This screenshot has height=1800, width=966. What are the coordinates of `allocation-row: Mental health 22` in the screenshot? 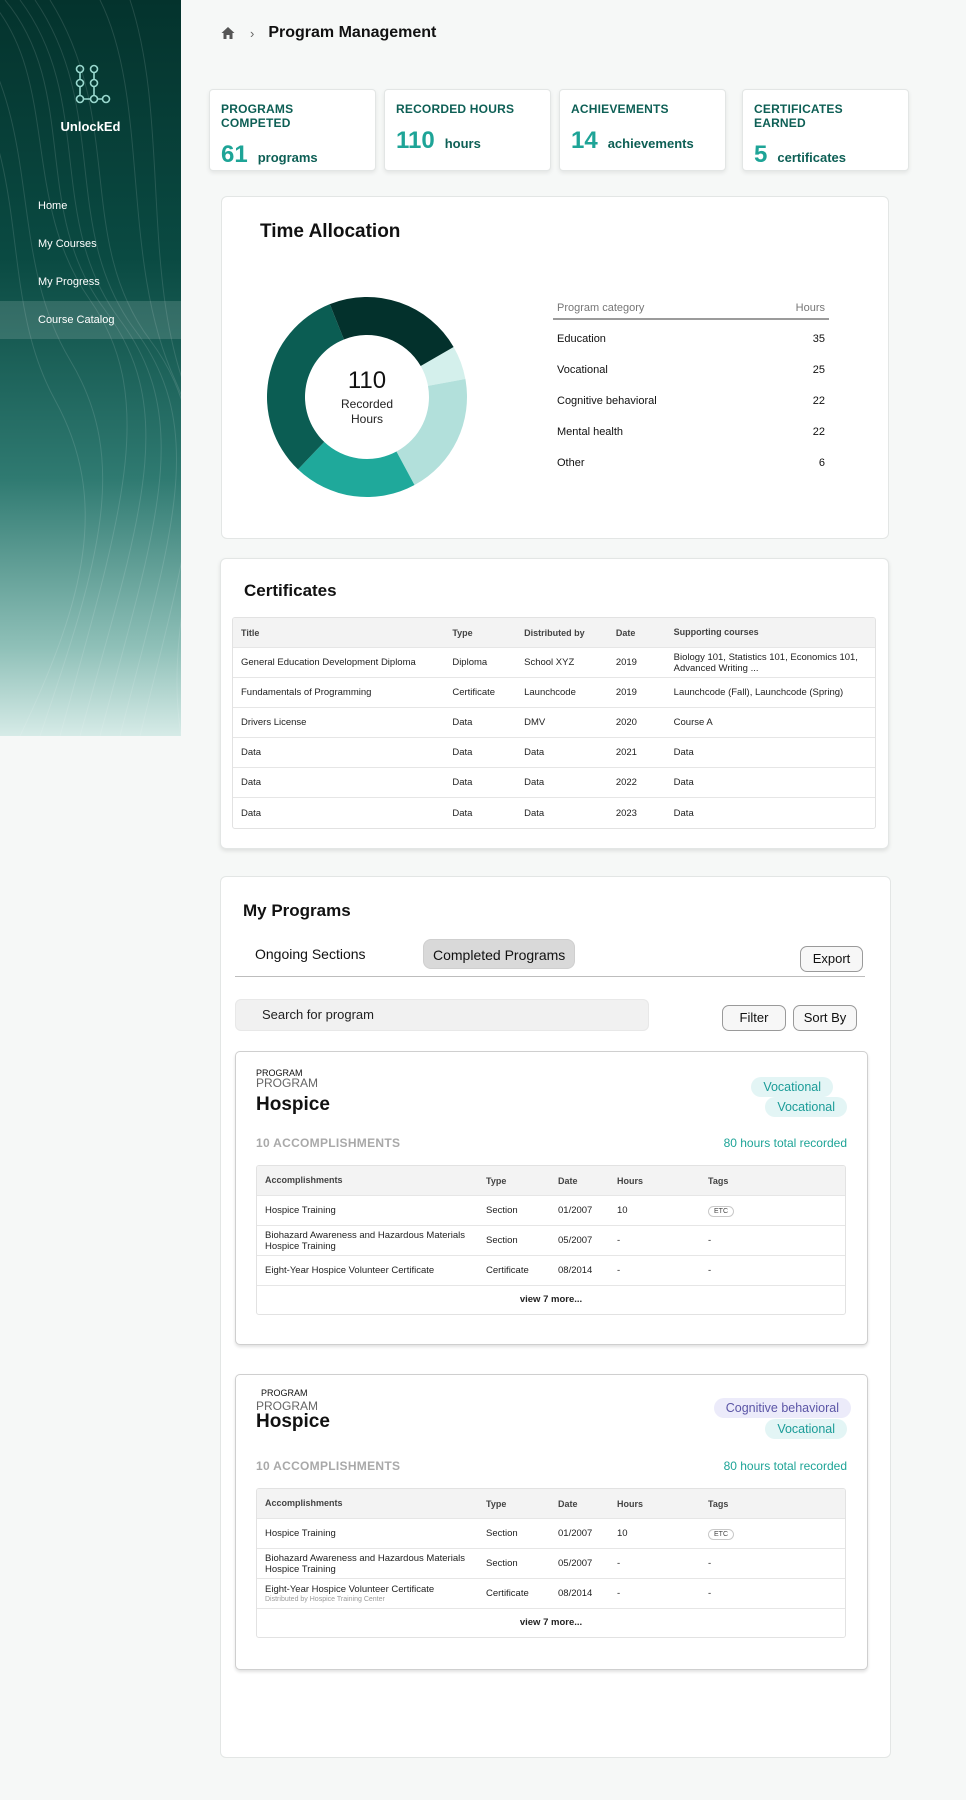 It's located at (691, 432).